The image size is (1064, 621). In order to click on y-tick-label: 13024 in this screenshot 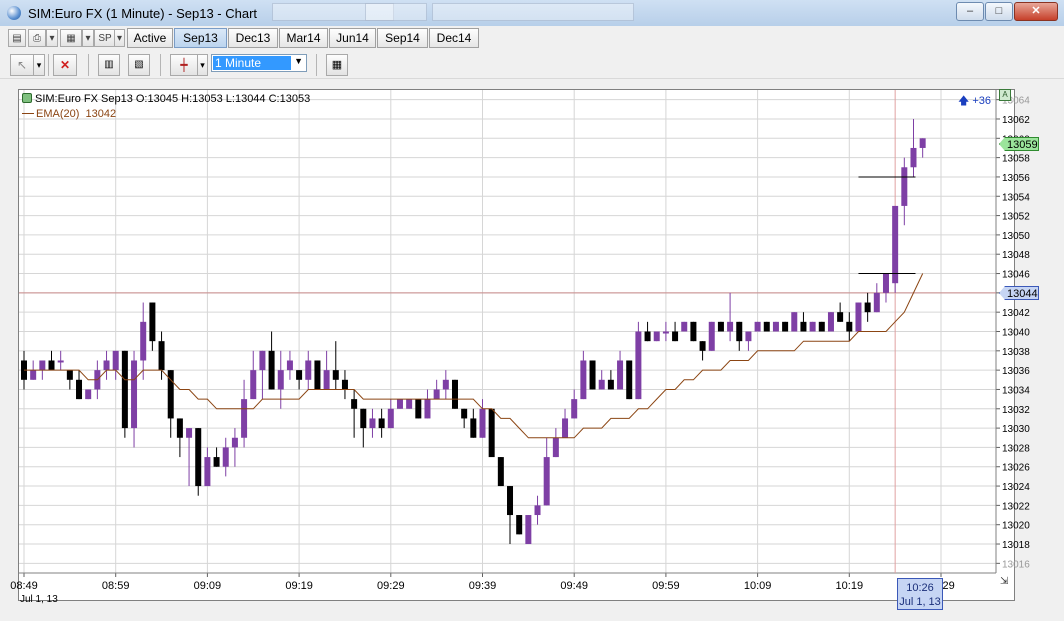, I will do `click(1016, 487)`.